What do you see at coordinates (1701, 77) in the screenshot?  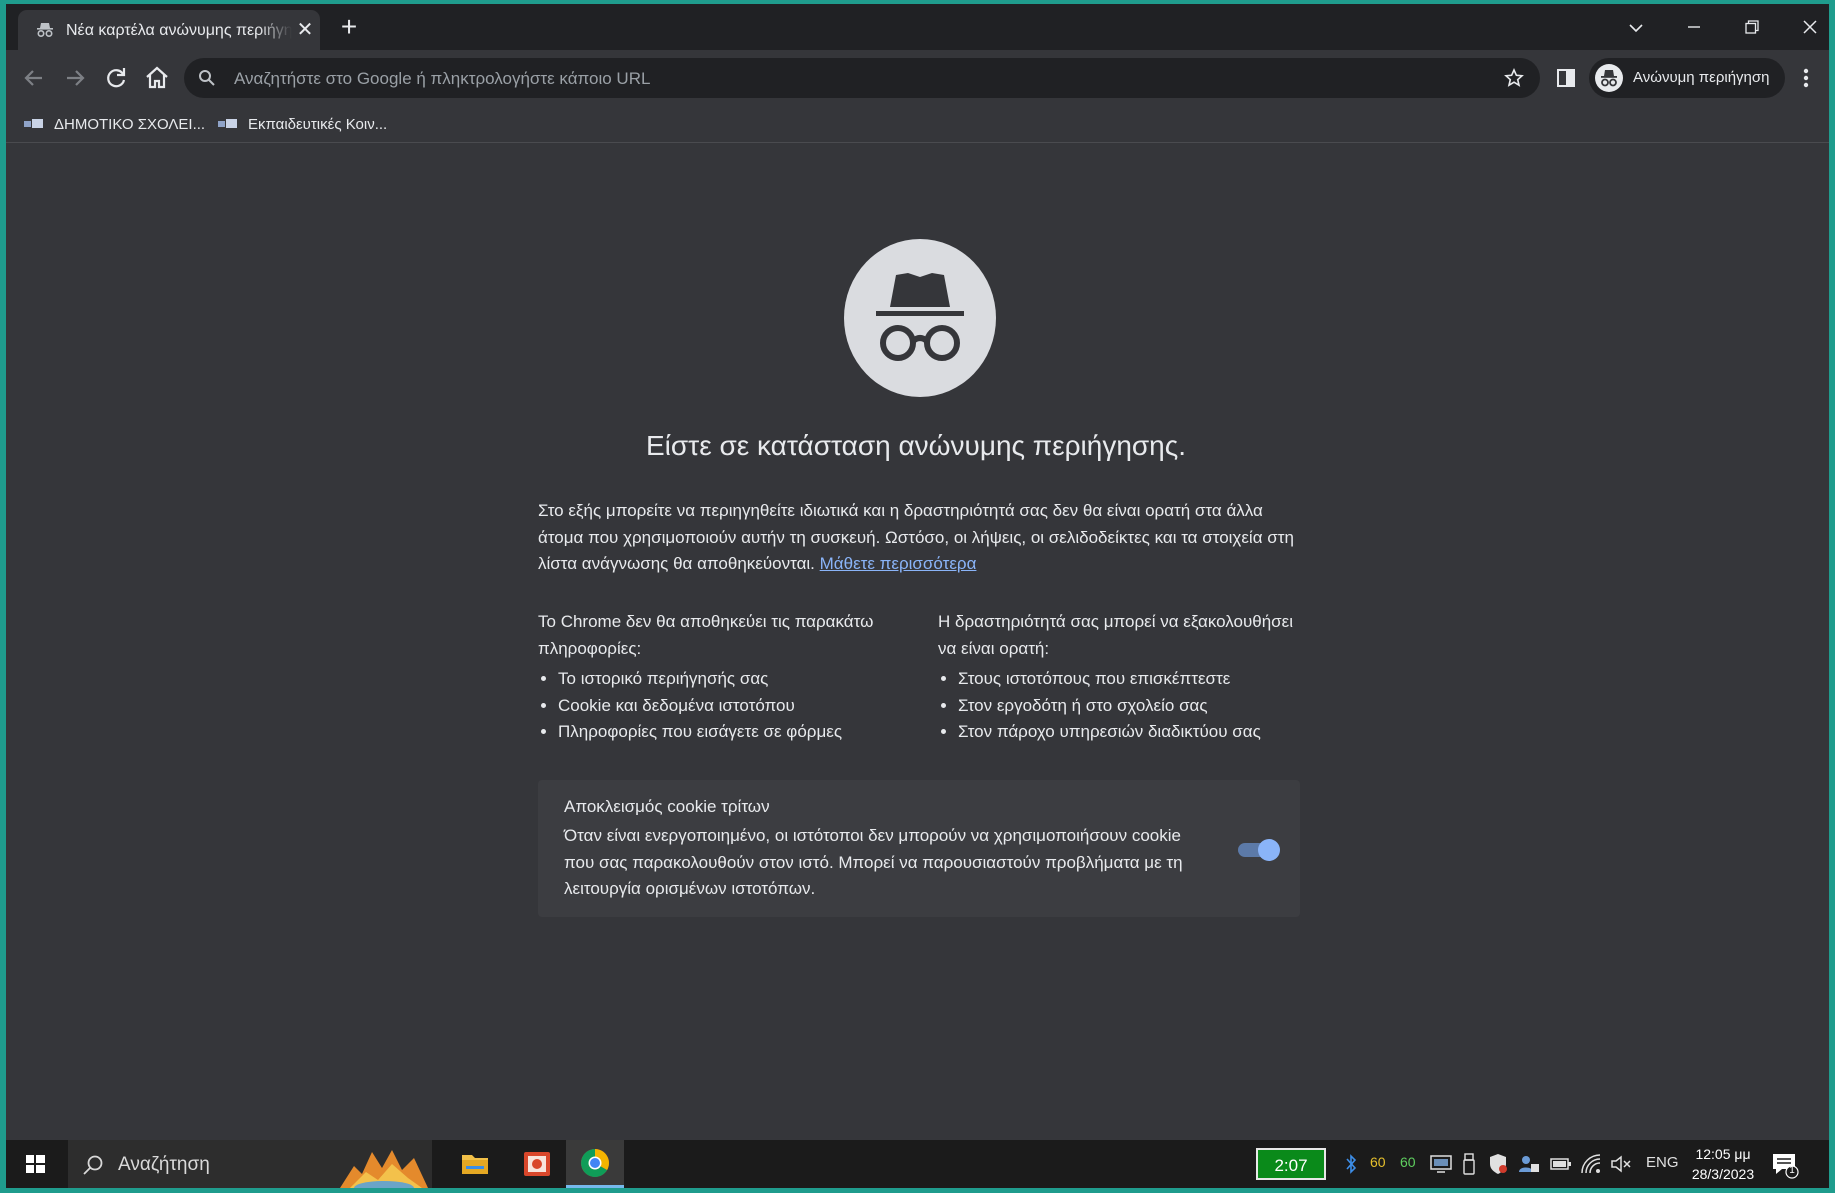 I see `profile-label: Ανώνυμη περιήγηση` at bounding box center [1701, 77].